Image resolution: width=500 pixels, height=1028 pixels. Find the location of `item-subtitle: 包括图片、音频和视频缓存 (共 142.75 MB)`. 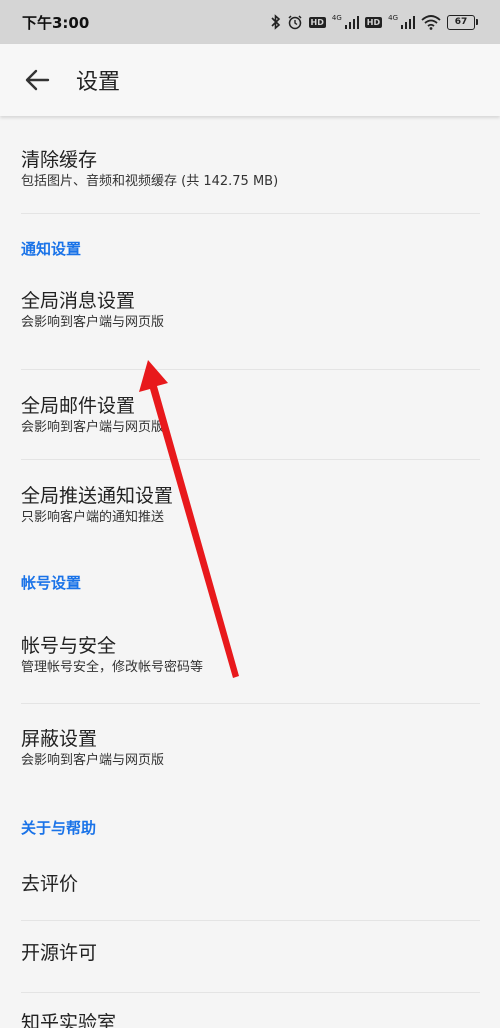

item-subtitle: 包括图片、音频和视频缓存 (共 142.75 MB) is located at coordinates (150, 181).